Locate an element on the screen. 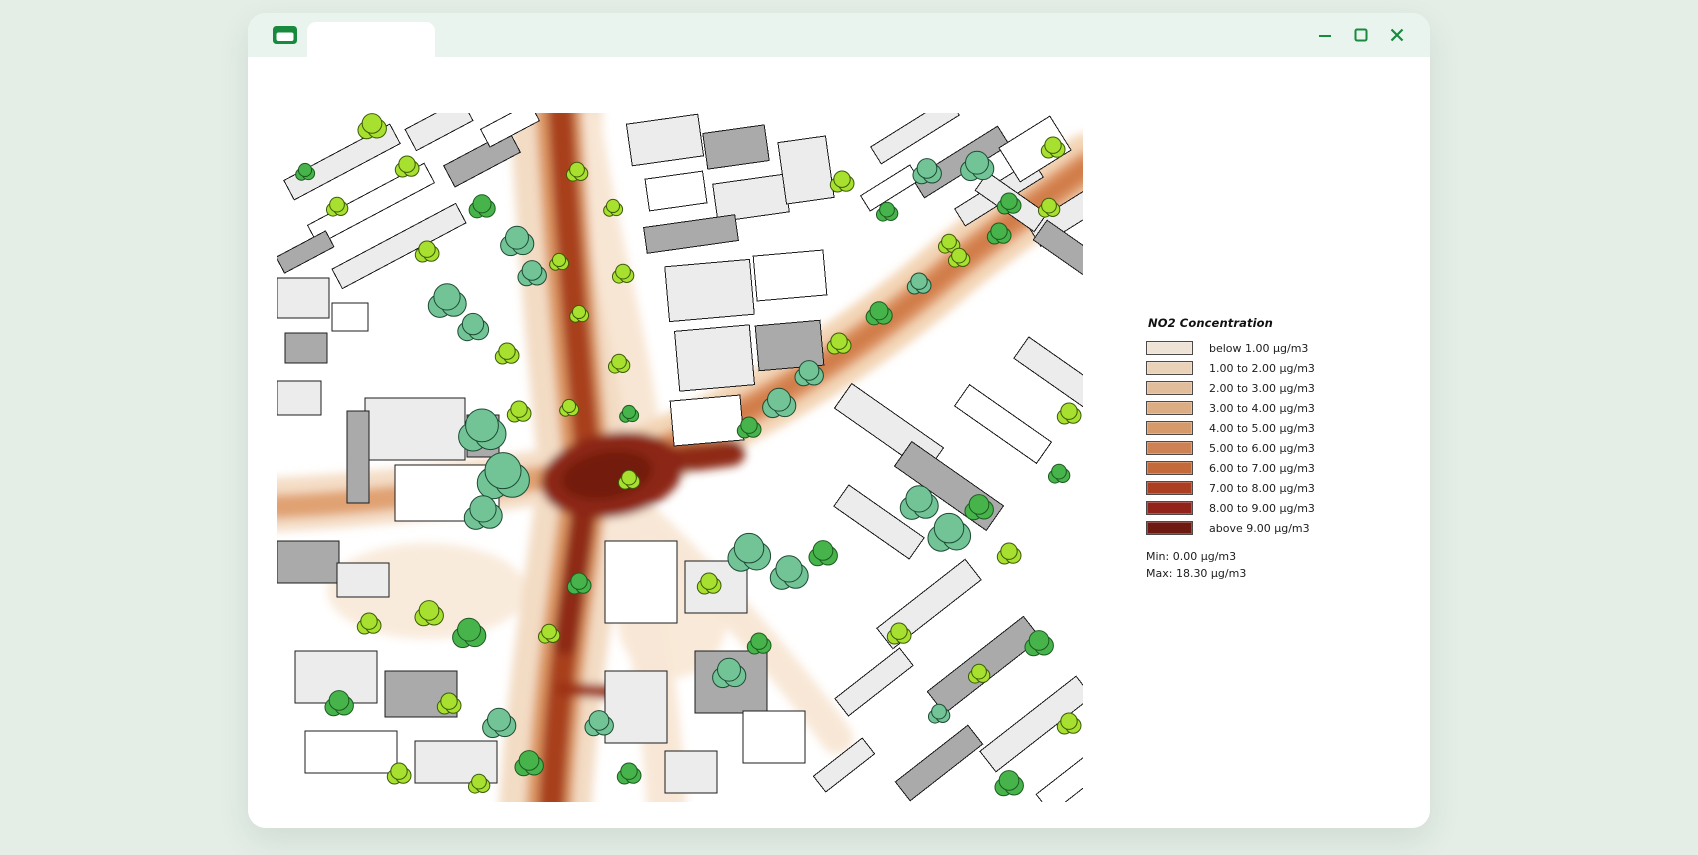 The image size is (1698, 855). legend-entry: 8.00 to 9.00 µg/m3 is located at coordinates (1277, 508).